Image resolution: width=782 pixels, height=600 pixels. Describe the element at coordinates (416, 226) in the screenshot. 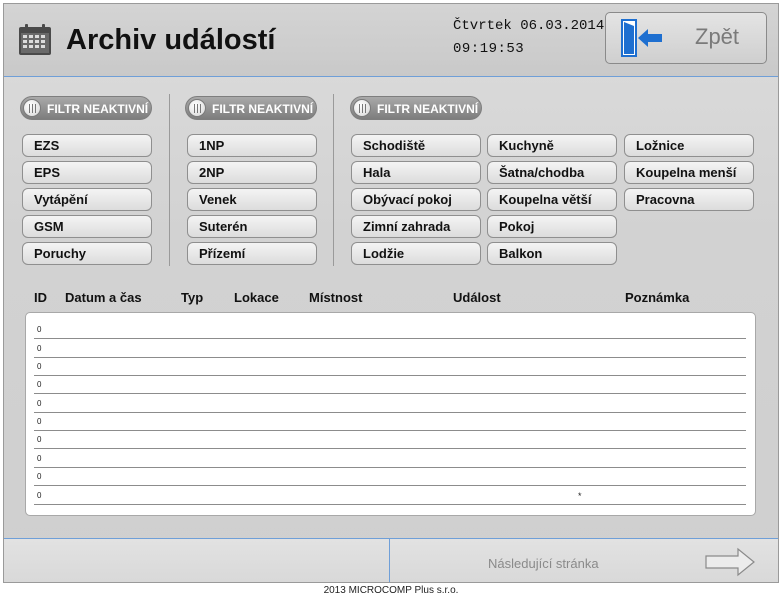

I see `filter-room-button: Zimní zahrada` at that location.